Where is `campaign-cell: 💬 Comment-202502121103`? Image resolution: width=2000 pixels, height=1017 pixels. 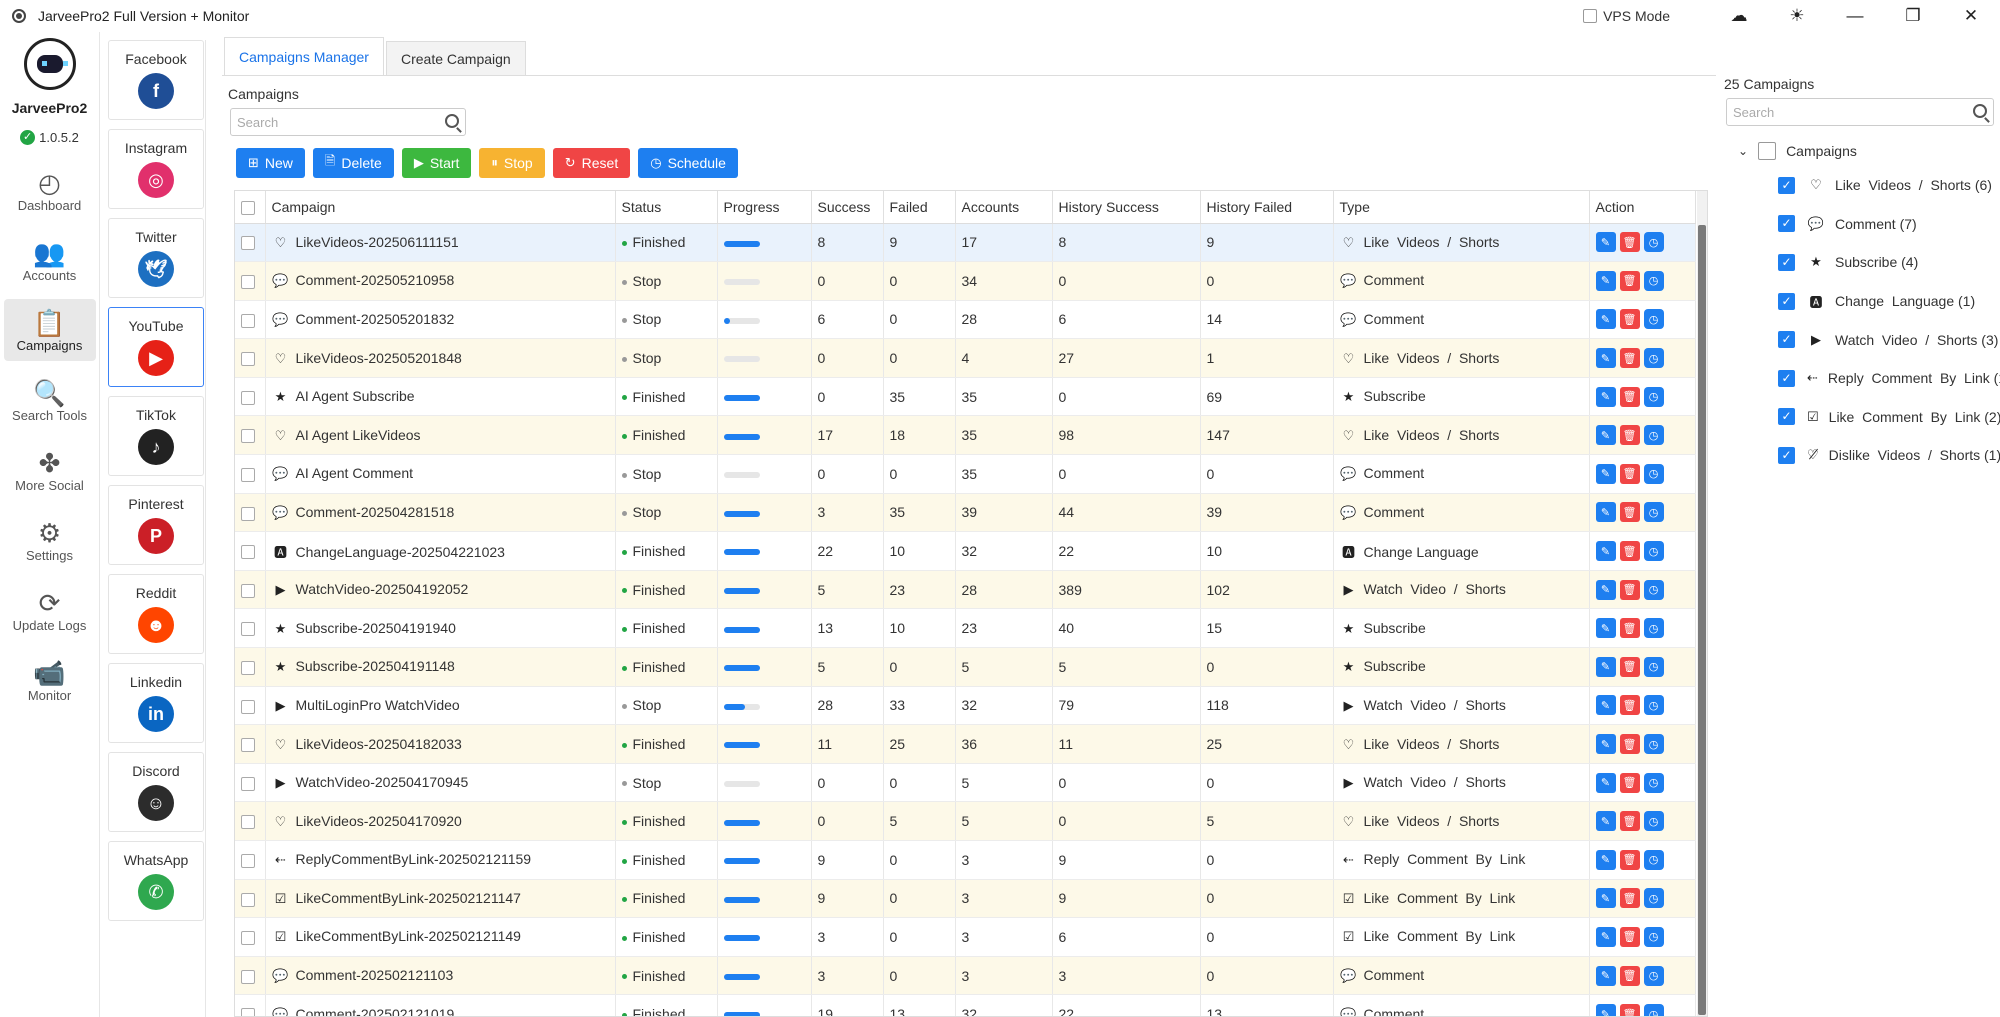 campaign-cell: 💬 Comment-202502121103 is located at coordinates (440, 976).